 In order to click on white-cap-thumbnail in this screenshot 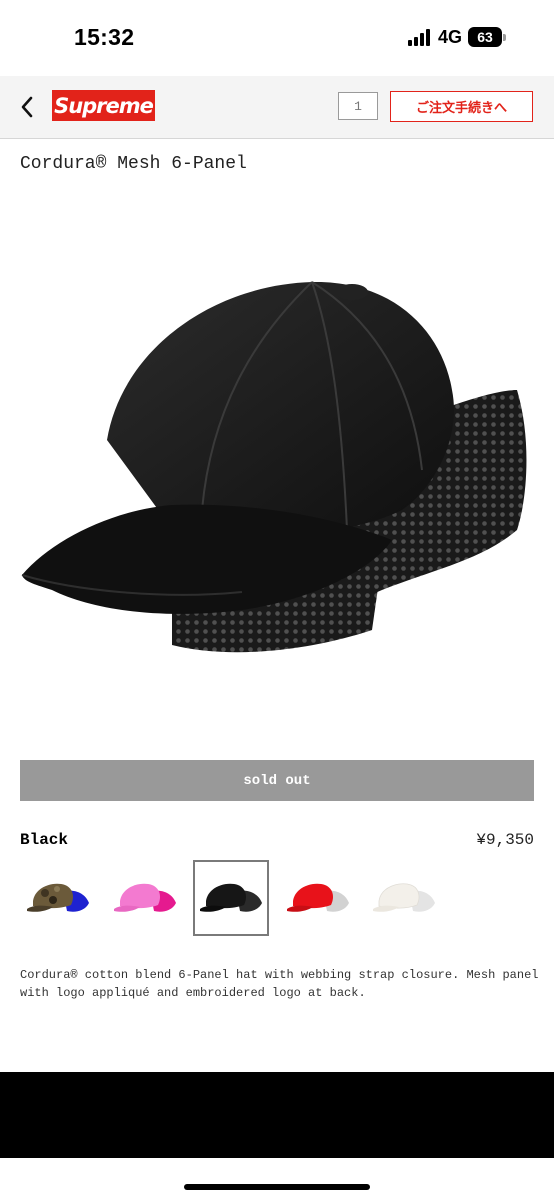, I will do `click(404, 897)`.